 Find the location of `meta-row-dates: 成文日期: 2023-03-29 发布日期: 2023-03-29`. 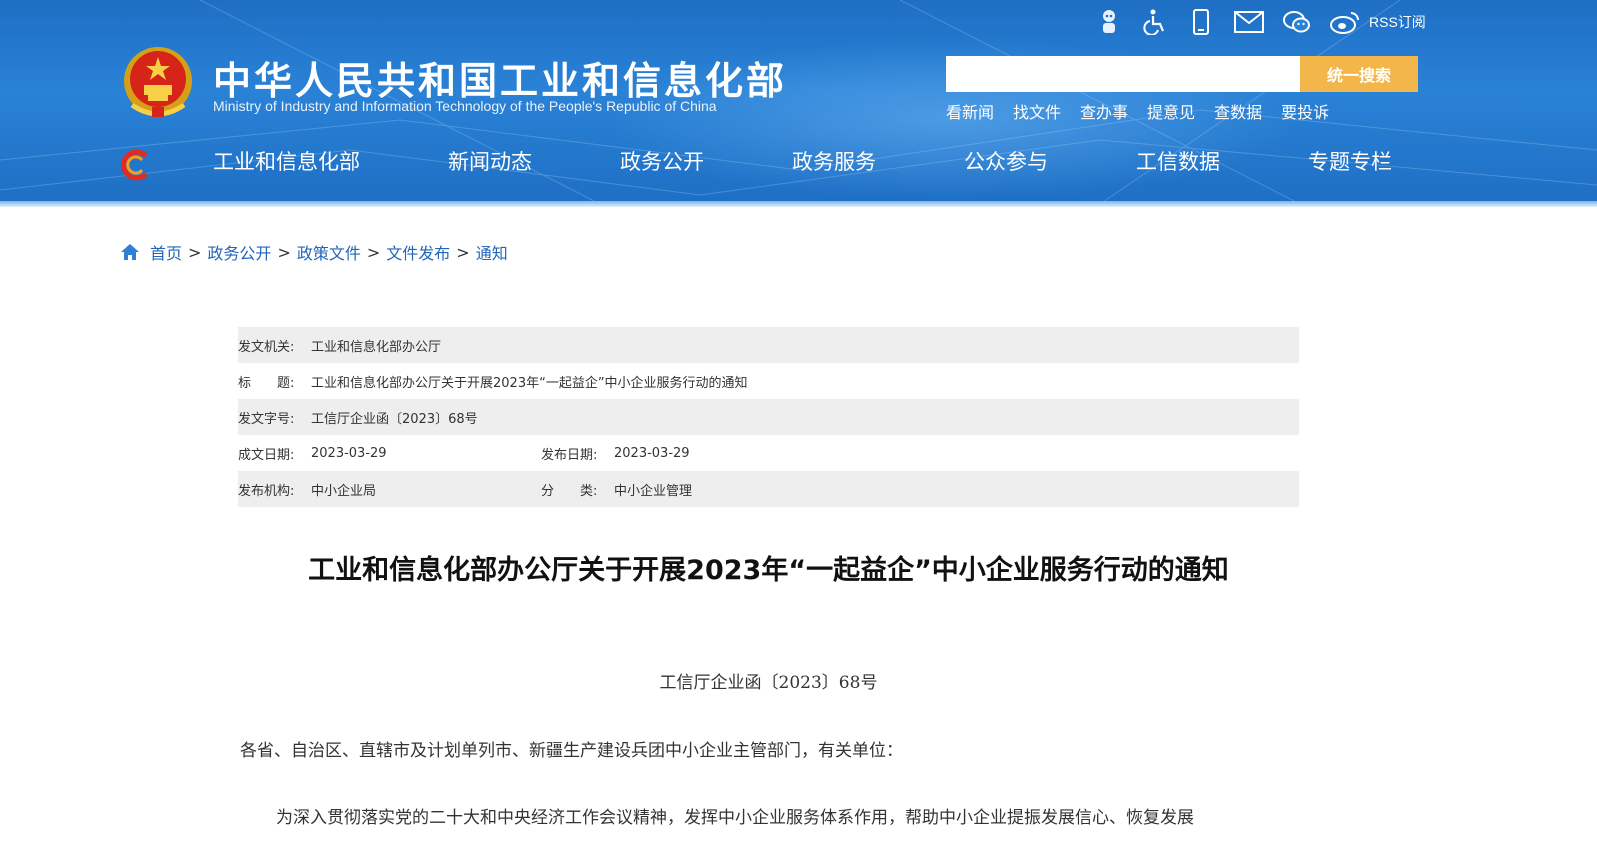

meta-row-dates: 成文日期: 2023-03-29 发布日期: 2023-03-29 is located at coordinates (768, 453).